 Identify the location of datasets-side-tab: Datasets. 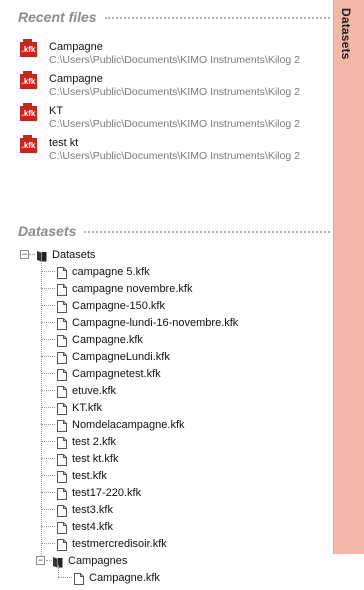
(348, 277).